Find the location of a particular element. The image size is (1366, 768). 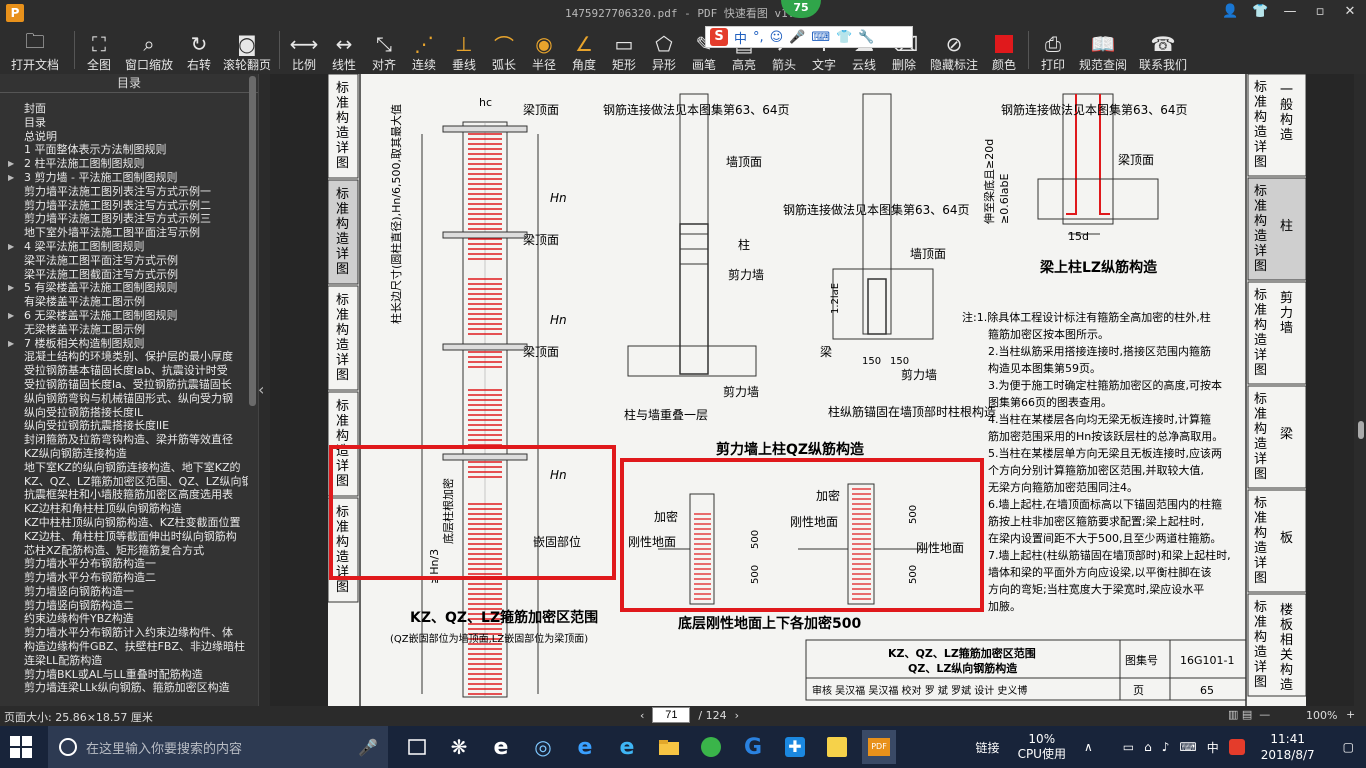

toc-item: ▶ 6 无梁楼盖平法施工图制图规则 is located at coordinates (124, 316).